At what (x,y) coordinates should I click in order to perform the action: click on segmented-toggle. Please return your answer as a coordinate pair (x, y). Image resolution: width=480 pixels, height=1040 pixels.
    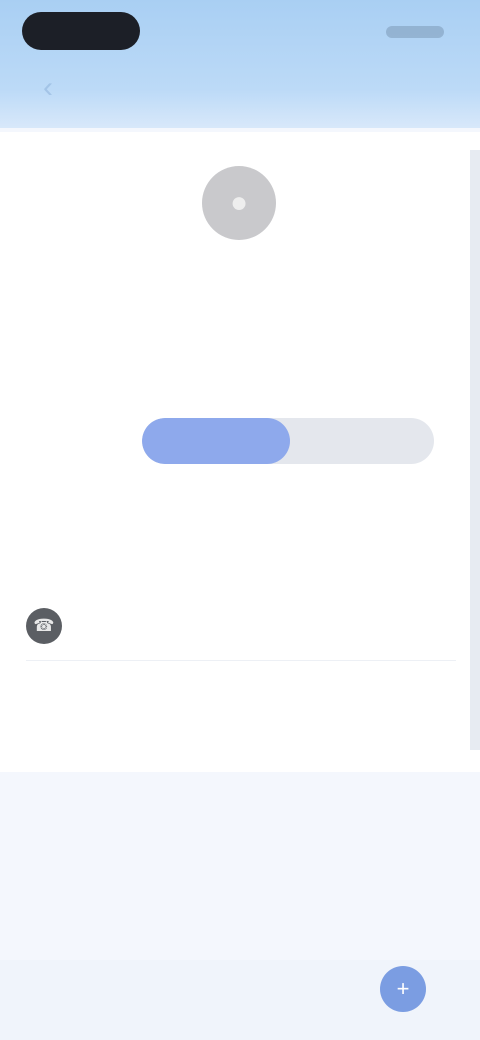
    Looking at the image, I should click on (288, 441).